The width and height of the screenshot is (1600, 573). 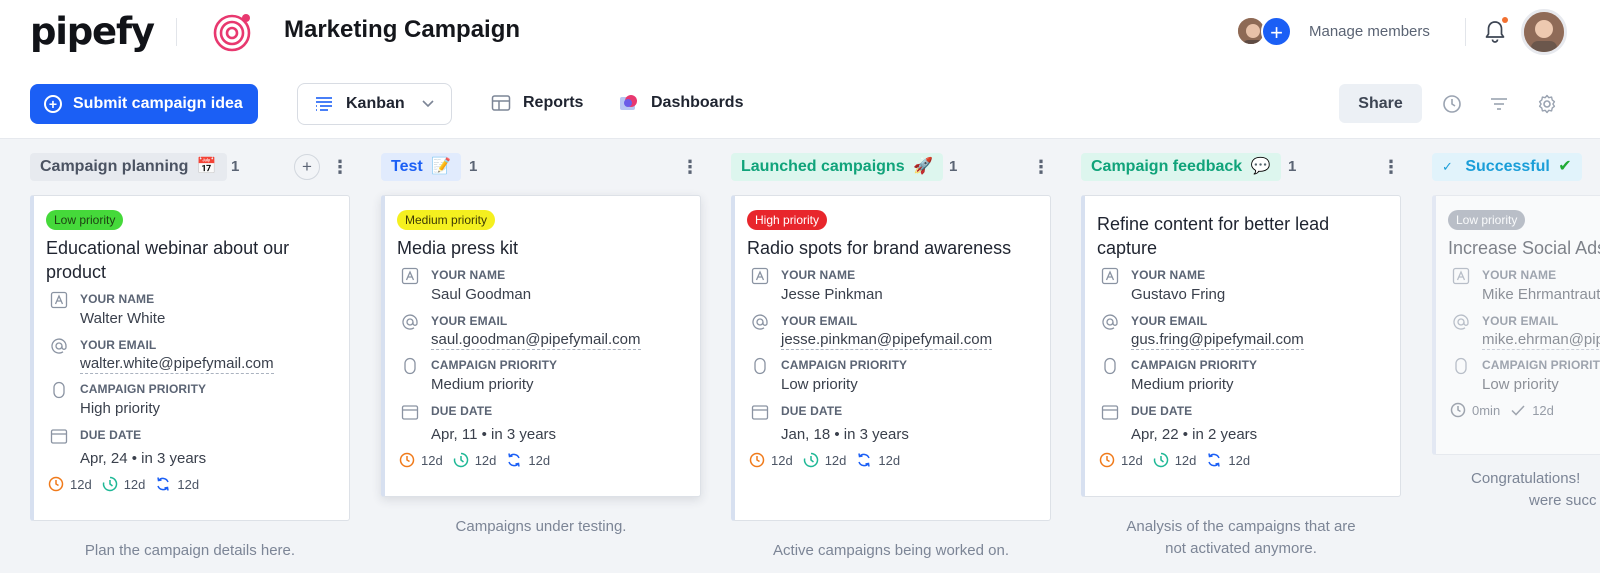 What do you see at coordinates (92, 32) in the screenshot?
I see `pipefy-logo: pipefy` at bounding box center [92, 32].